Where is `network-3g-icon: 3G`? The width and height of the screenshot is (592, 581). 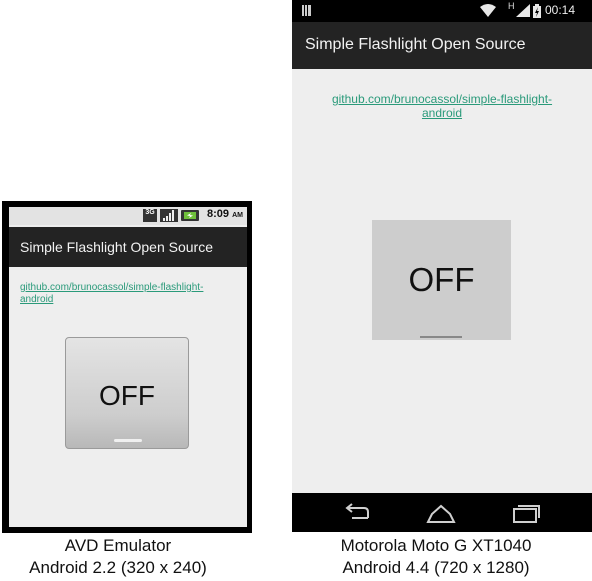
network-3g-icon: 3G is located at coordinates (150, 215).